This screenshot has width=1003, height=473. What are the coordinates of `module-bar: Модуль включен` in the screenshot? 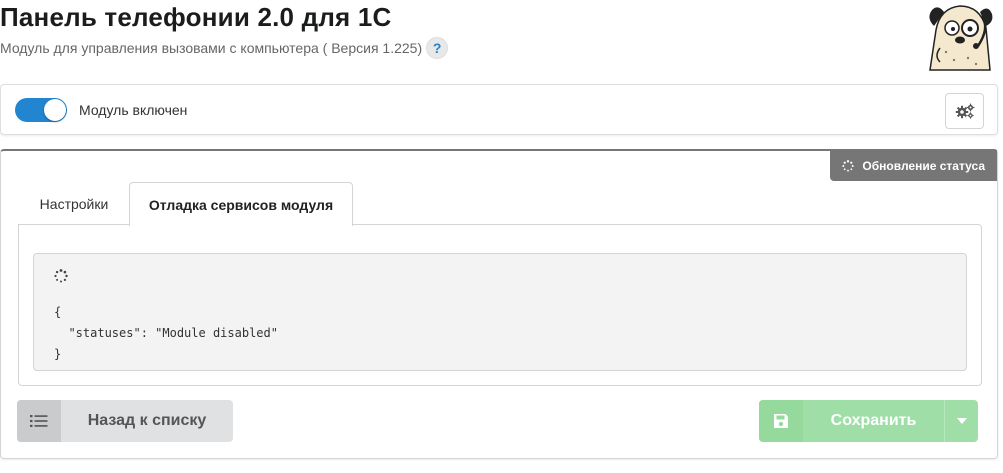 It's located at (499, 109).